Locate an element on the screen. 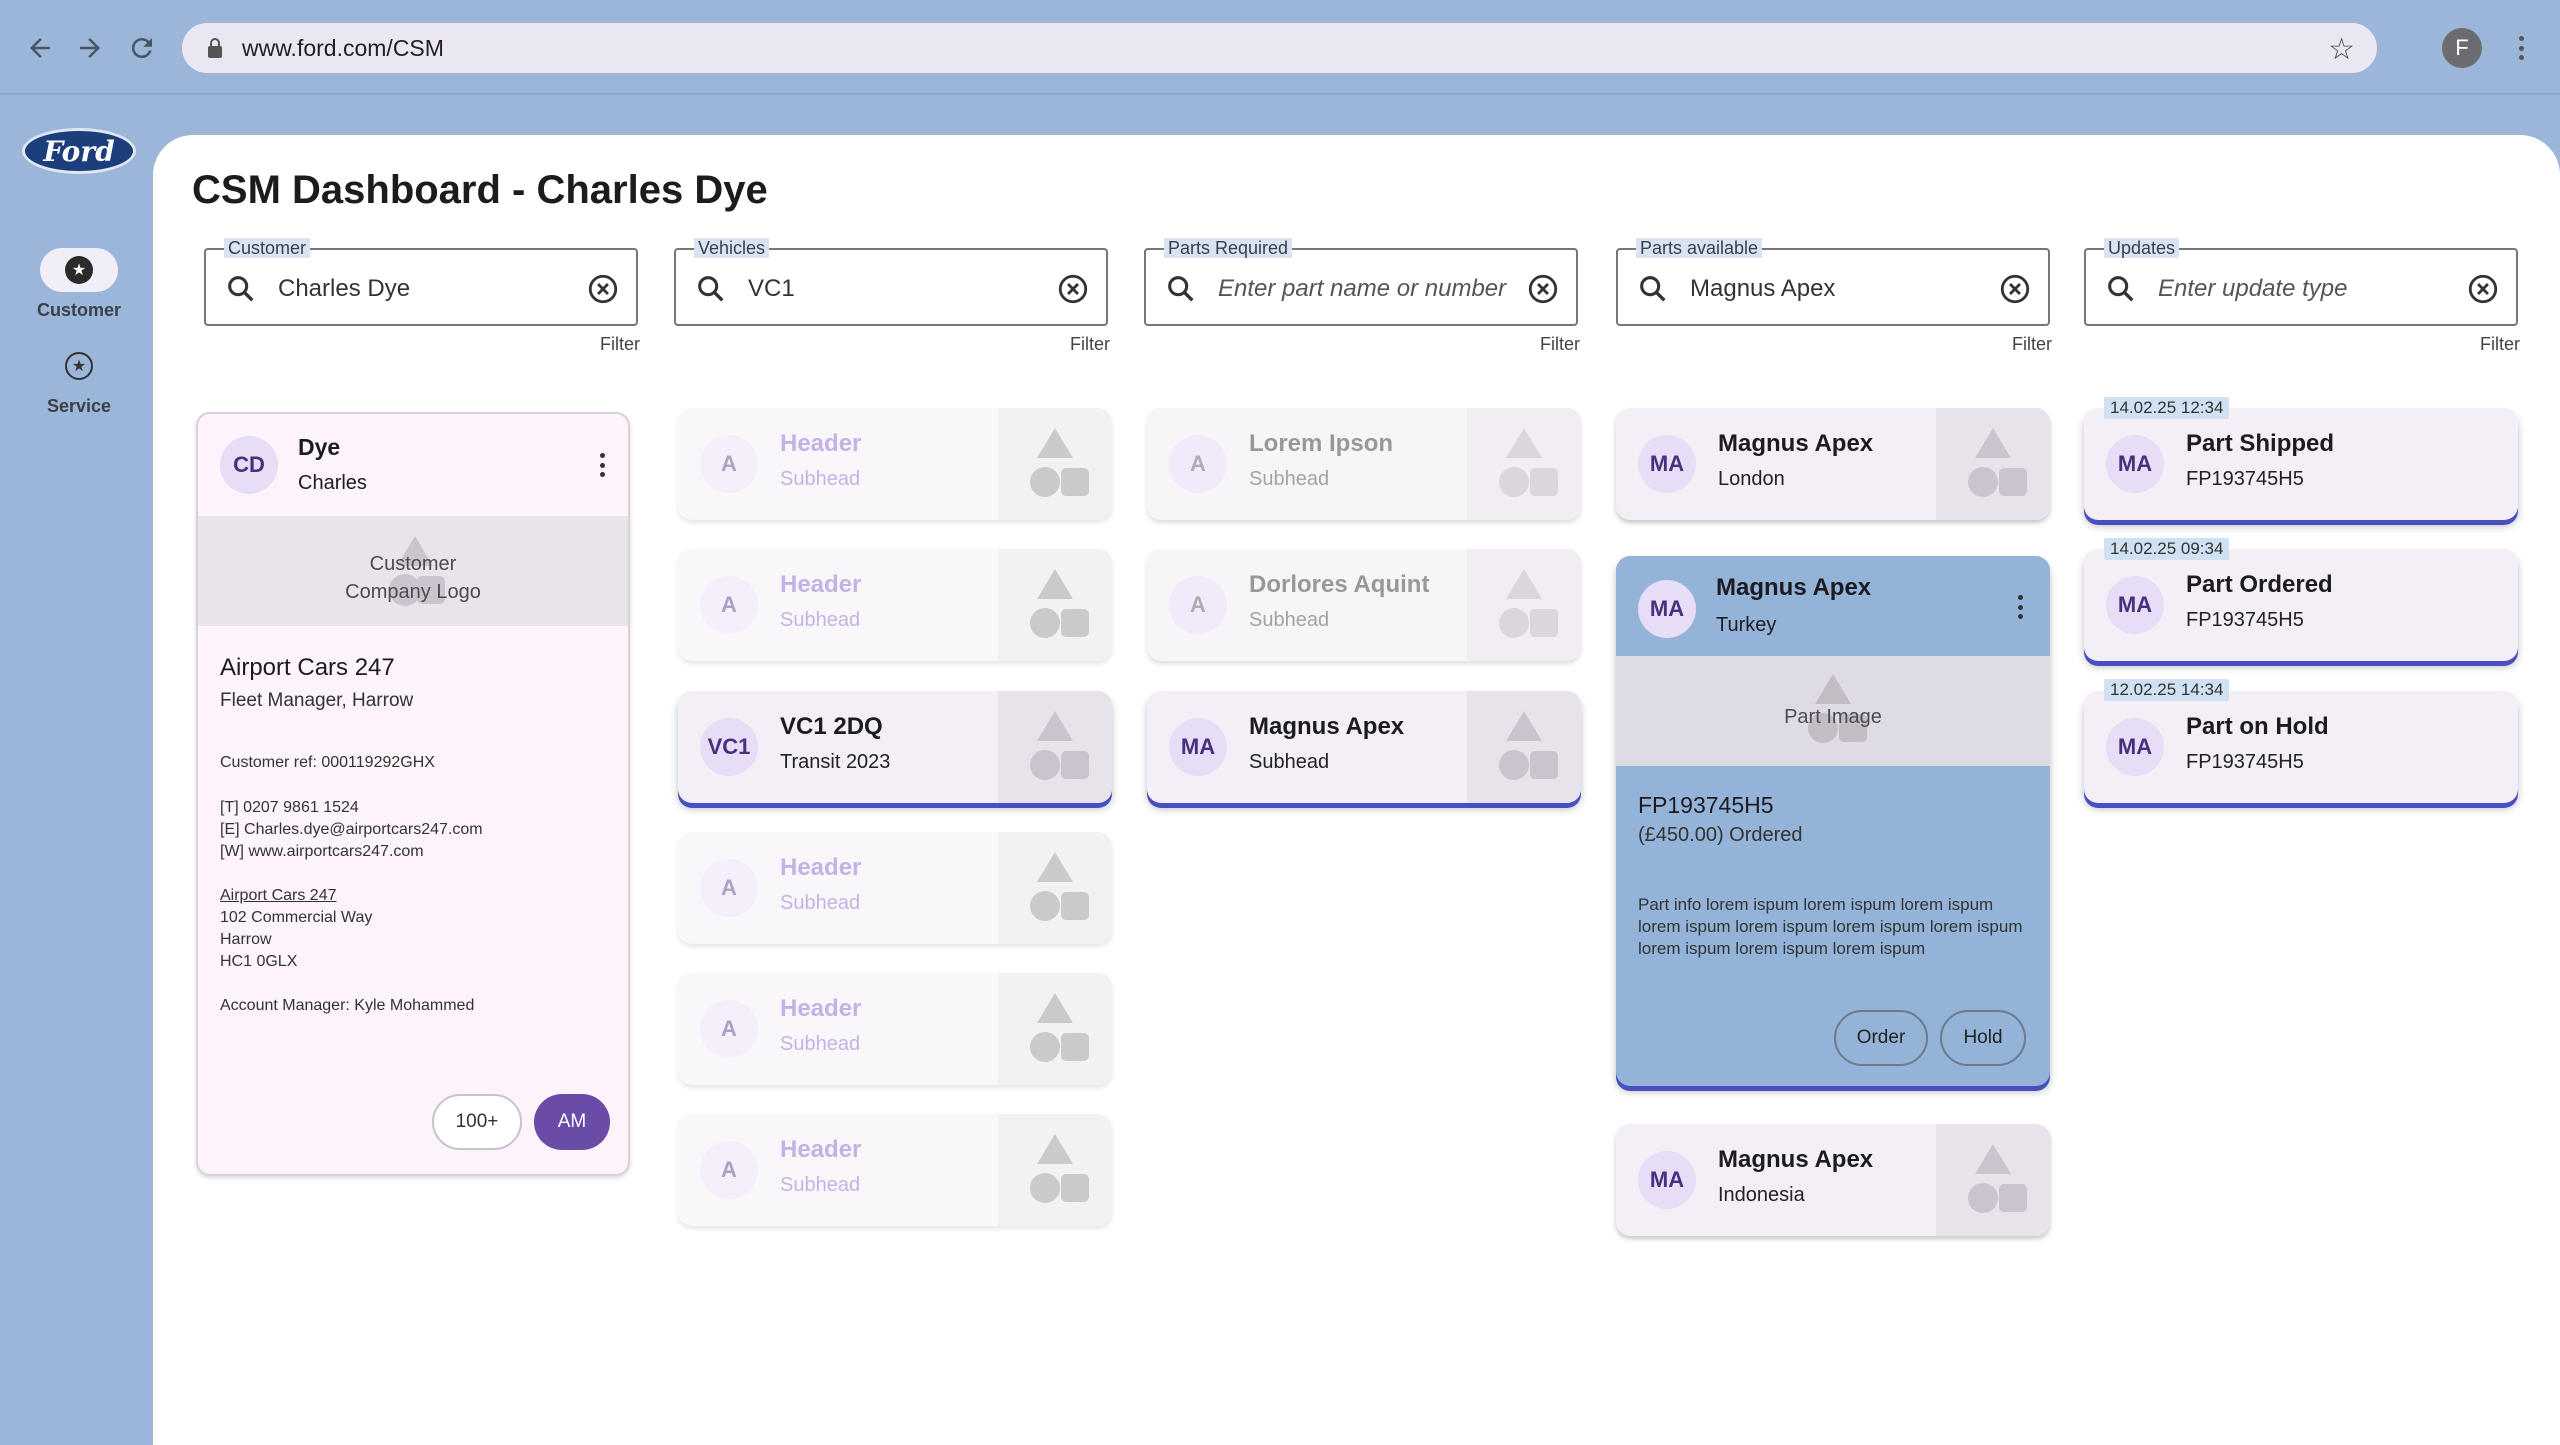 The width and height of the screenshot is (2560, 1445). browser-menu-icon is located at coordinates (2521, 48).